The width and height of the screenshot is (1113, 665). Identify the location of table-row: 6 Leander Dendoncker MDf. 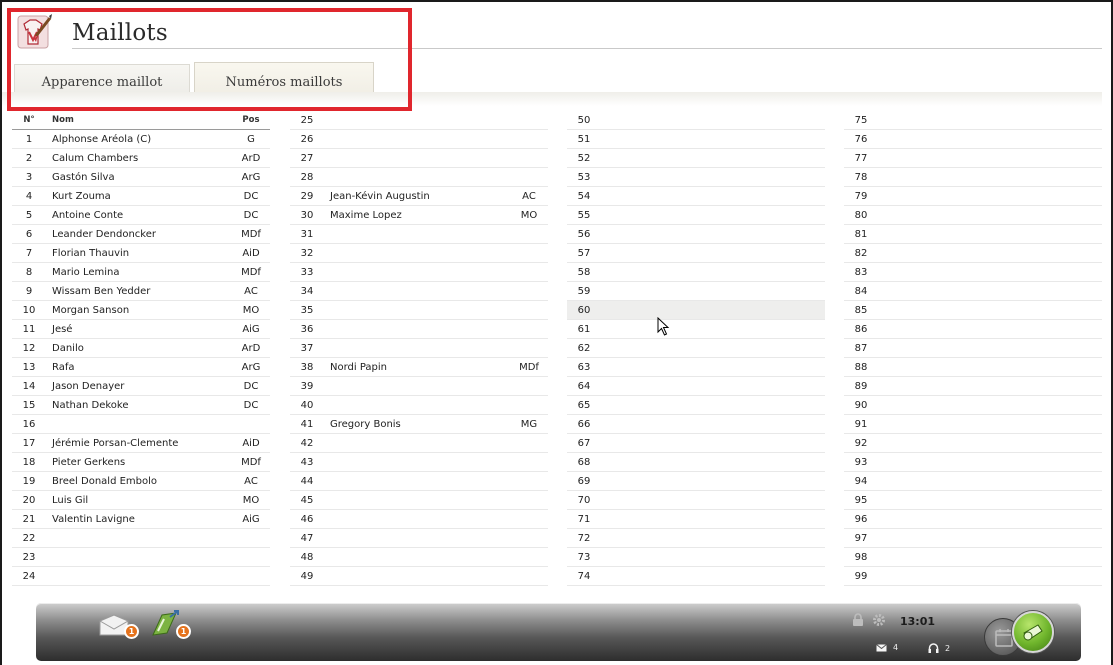
(141, 234).